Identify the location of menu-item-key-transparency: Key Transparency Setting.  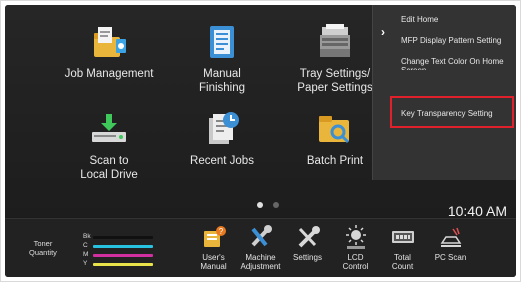
(452, 112).